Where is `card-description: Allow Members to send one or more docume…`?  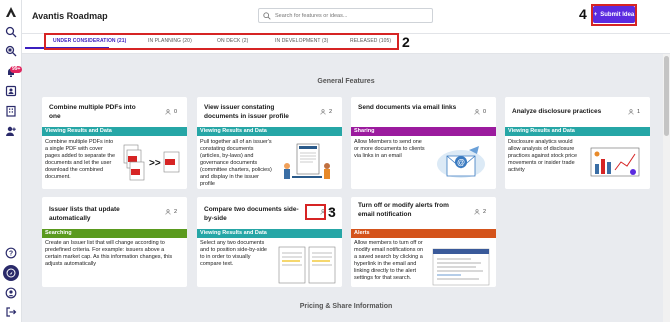
card-description: Allow Members to send one or more docume… is located at coordinates (389, 149).